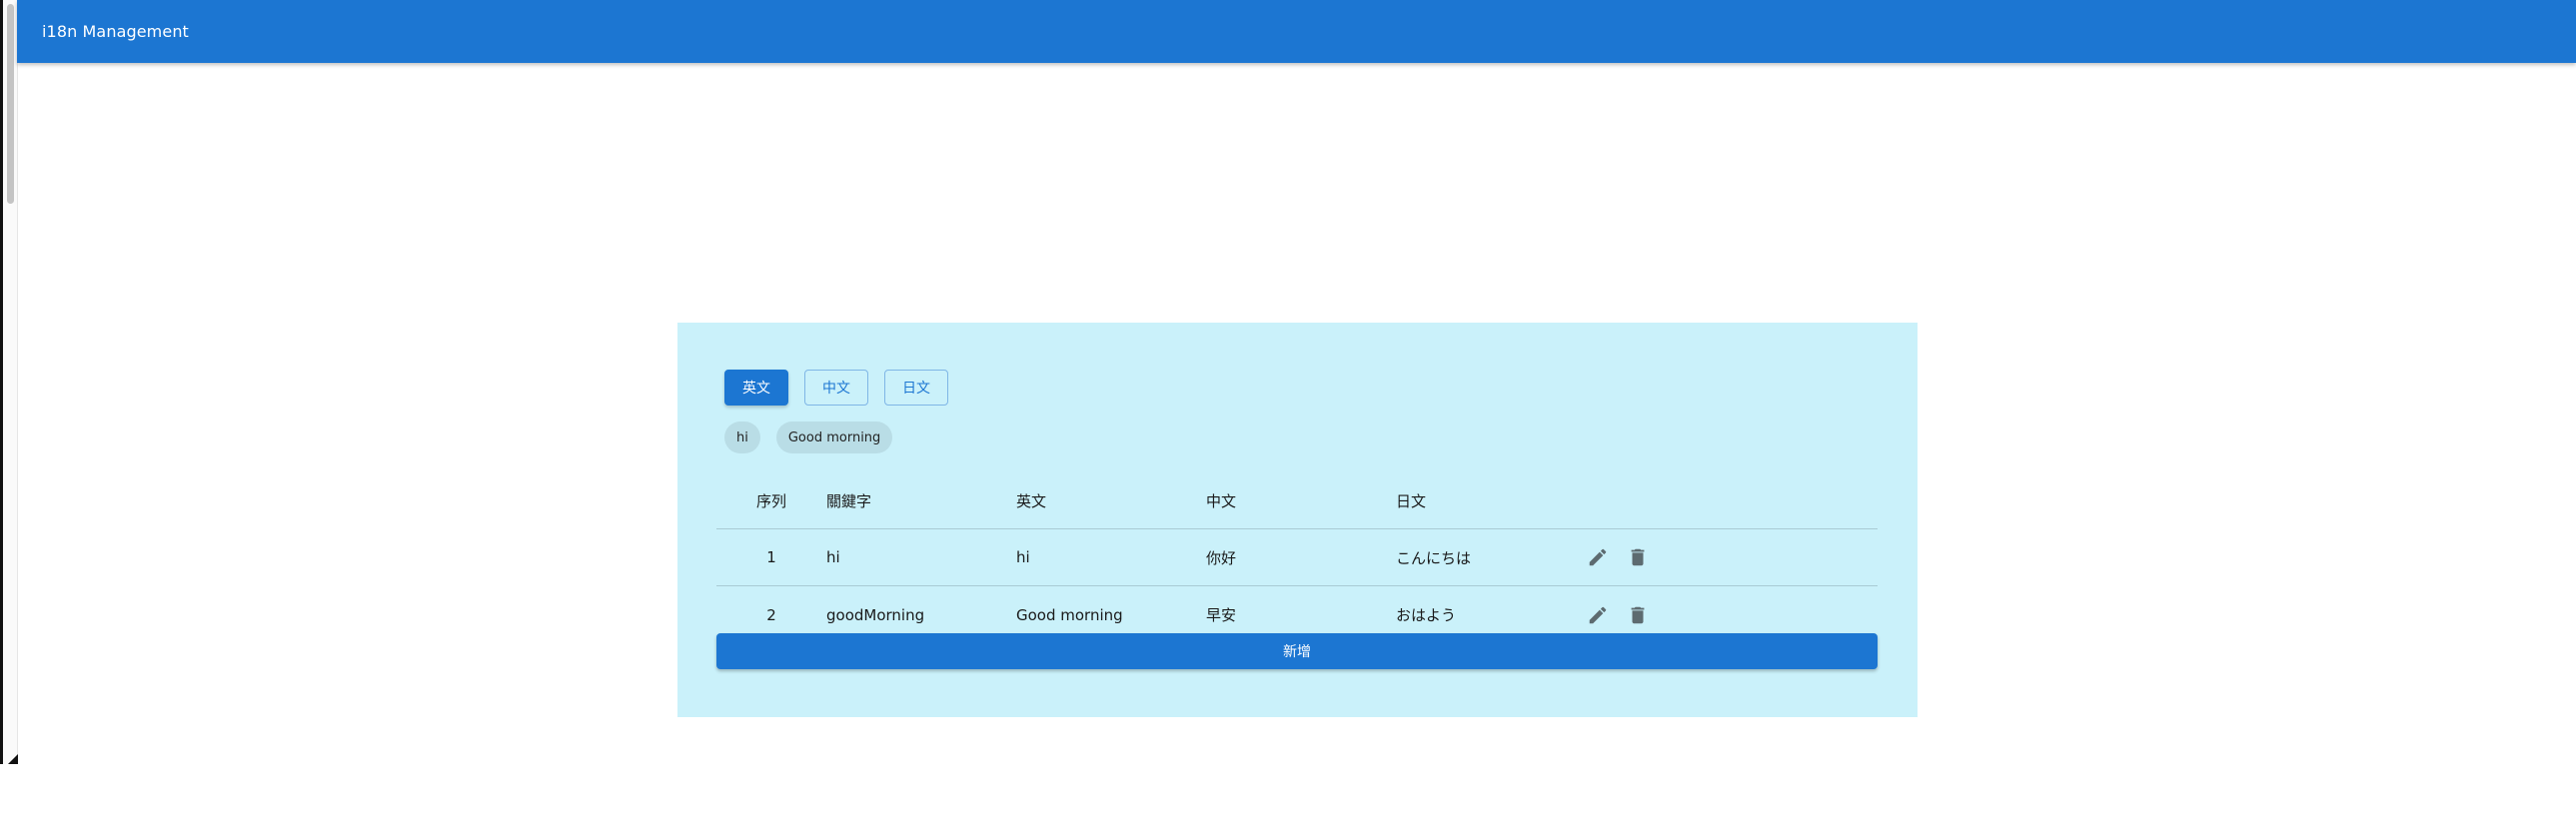  I want to click on header-english: 英文, so click(1031, 500).